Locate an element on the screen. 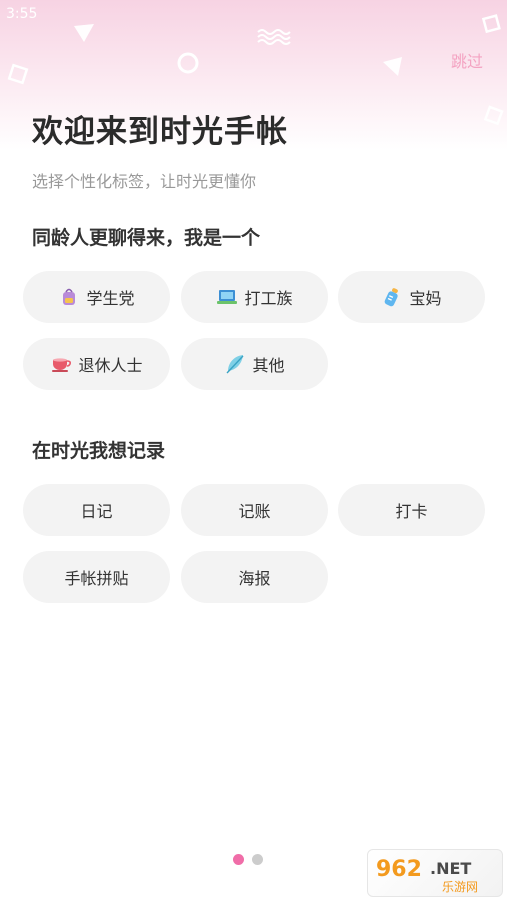  record-option-bookkeeping: 记账 is located at coordinates (254, 510).